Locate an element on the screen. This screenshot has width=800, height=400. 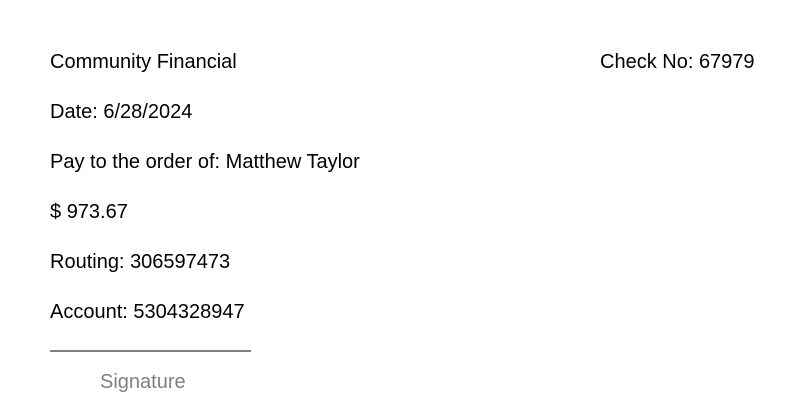
bank-name: Community Financial is located at coordinates (143, 62).